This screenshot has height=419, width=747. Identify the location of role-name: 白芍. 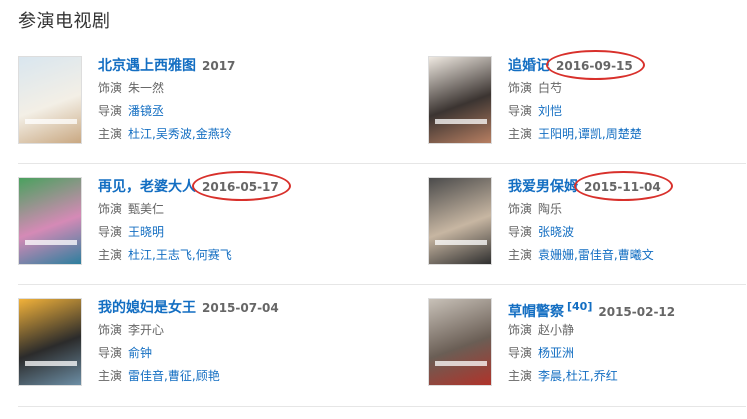
(550, 88).